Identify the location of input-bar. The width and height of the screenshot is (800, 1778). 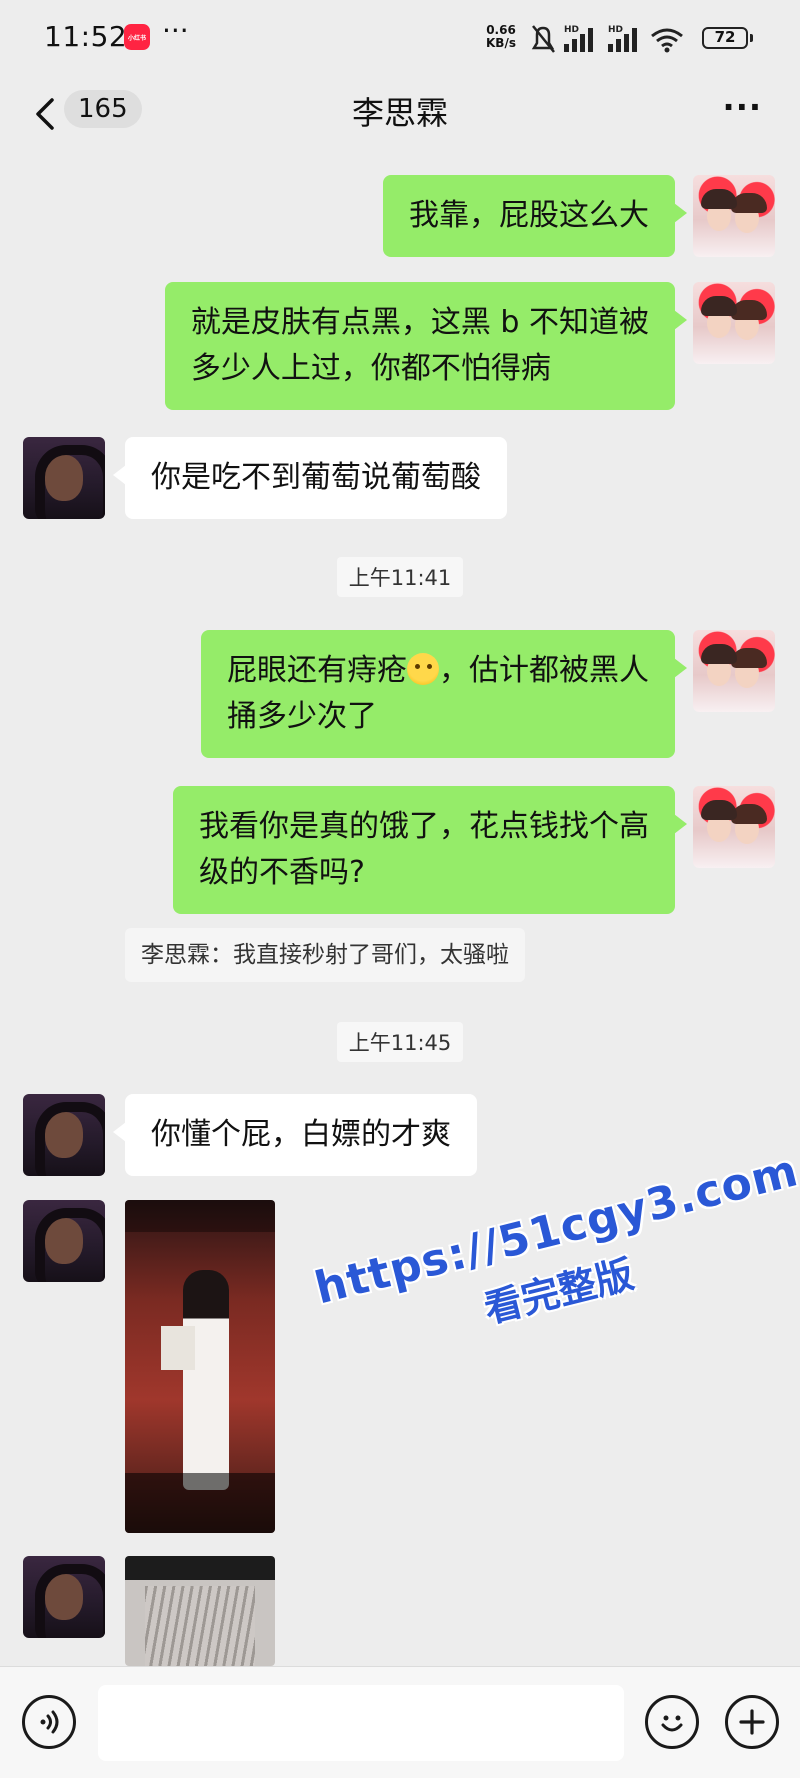
(400, 1722).